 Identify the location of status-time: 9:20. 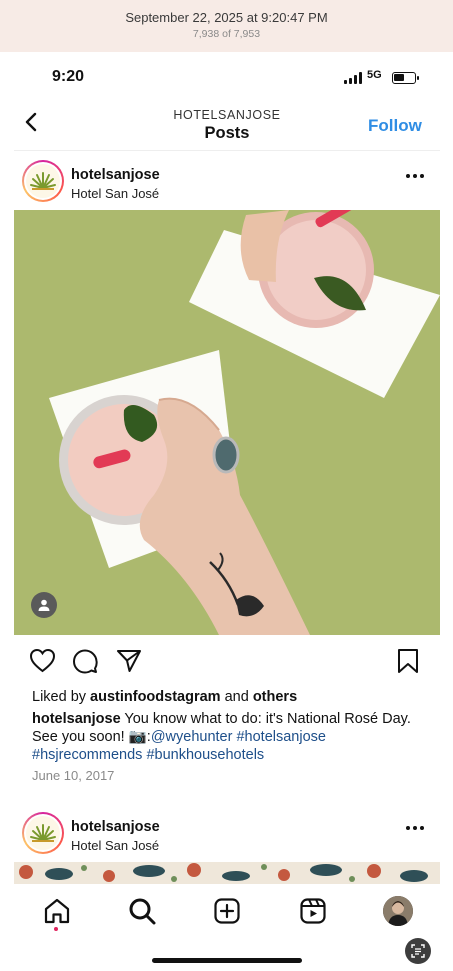
(68, 76).